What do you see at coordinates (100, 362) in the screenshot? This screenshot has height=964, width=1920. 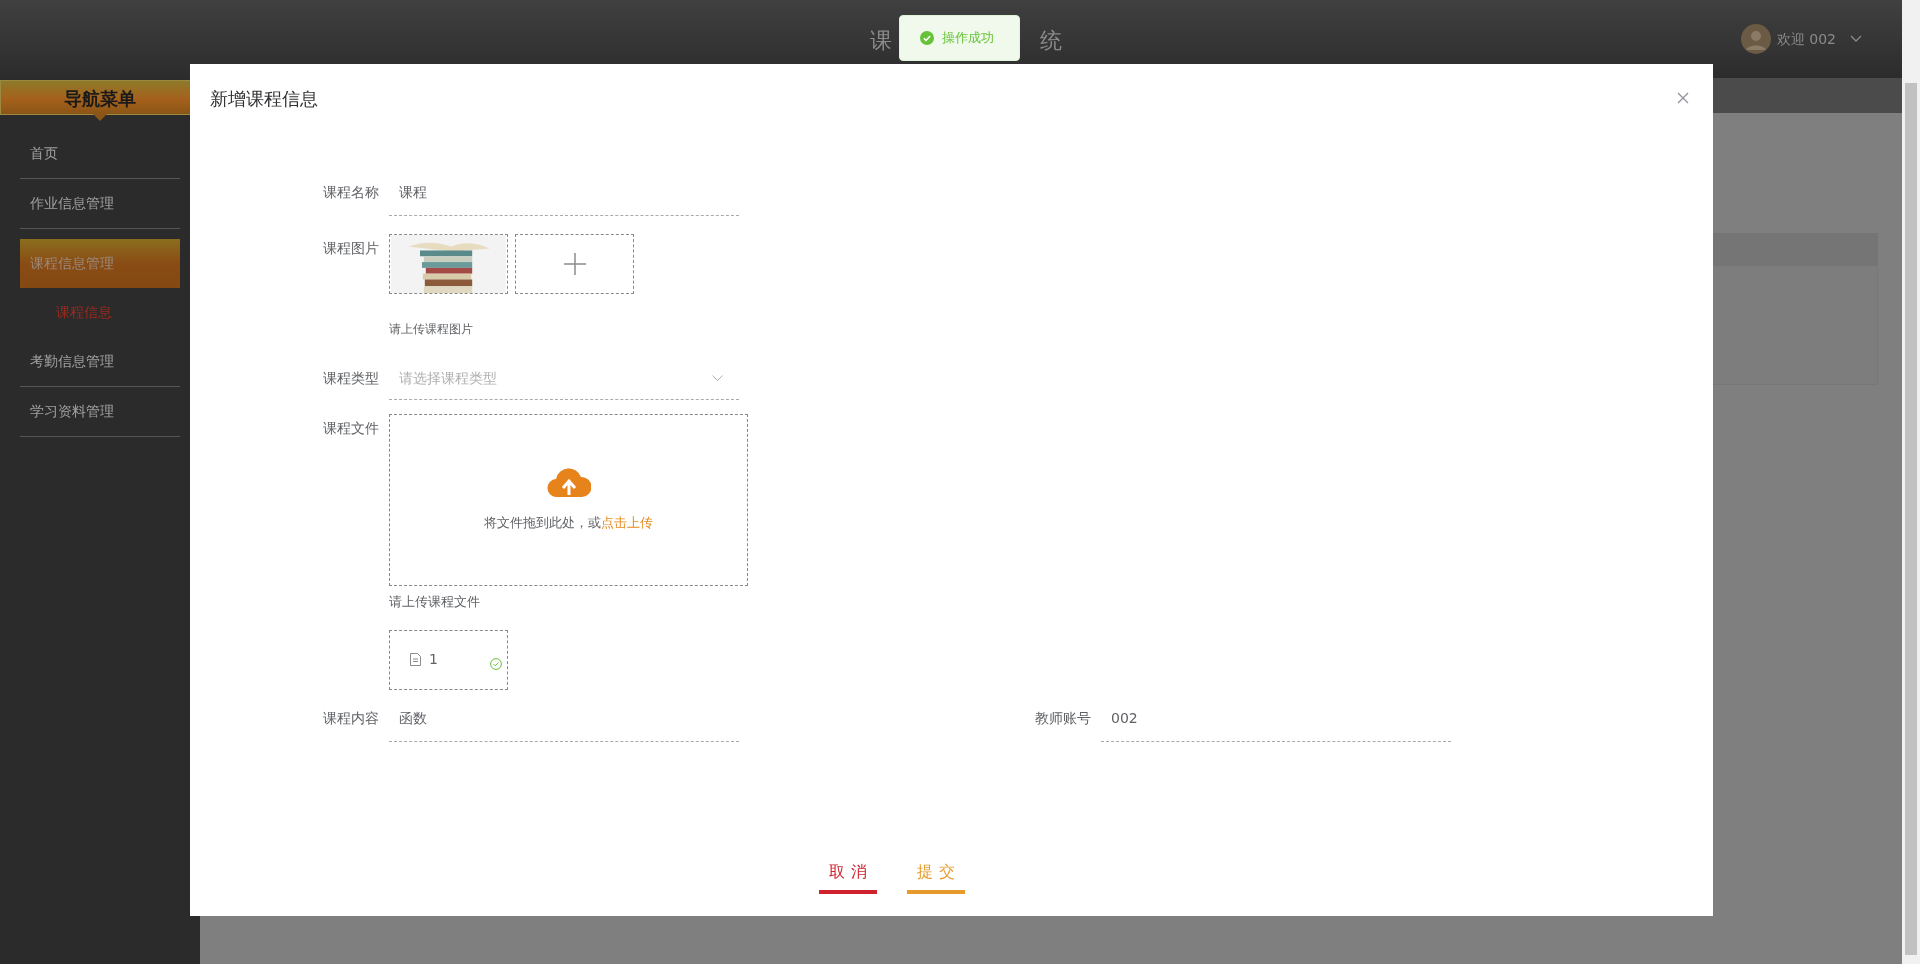 I see `menu-item: 考勤信息管理` at bounding box center [100, 362].